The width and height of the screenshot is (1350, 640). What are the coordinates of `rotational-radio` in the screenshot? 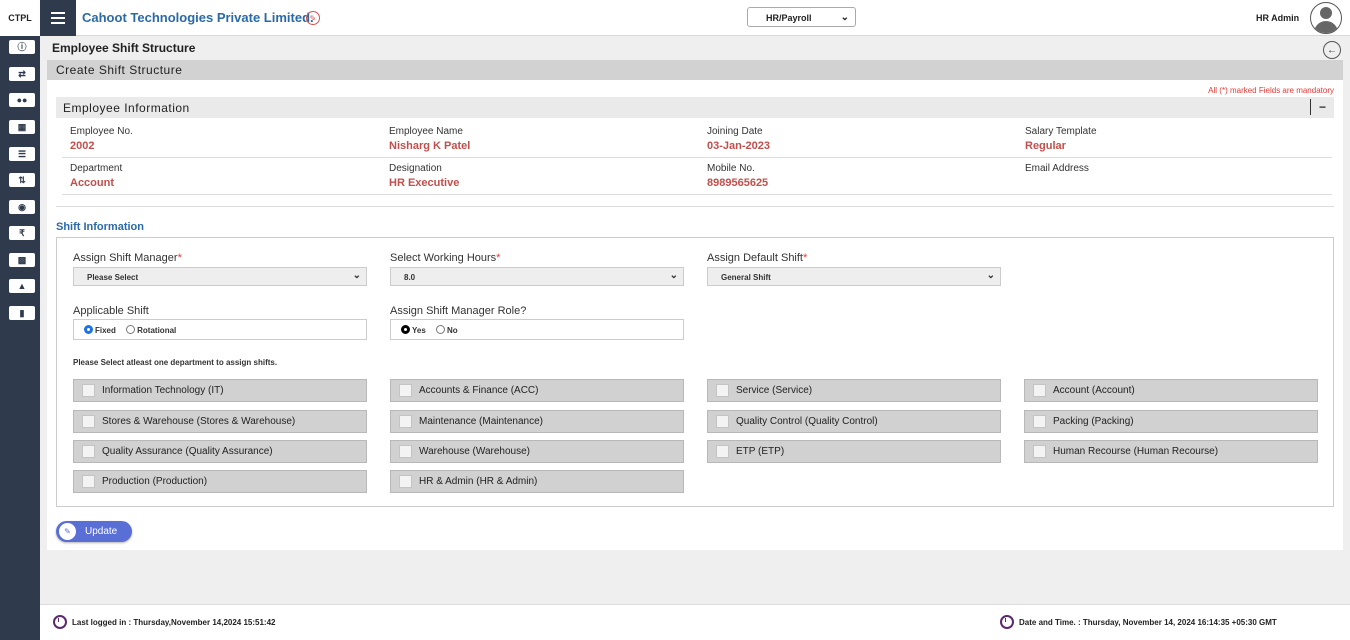 It's located at (131, 329).